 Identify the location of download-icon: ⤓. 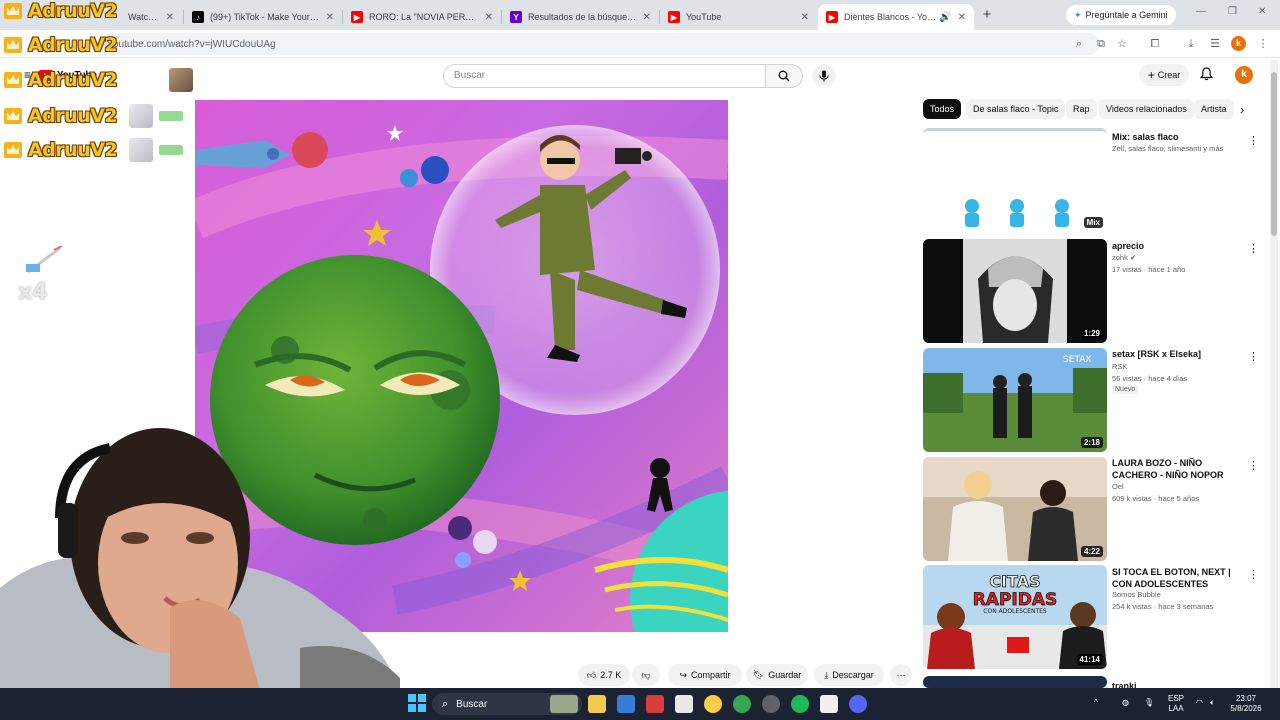
(826, 674).